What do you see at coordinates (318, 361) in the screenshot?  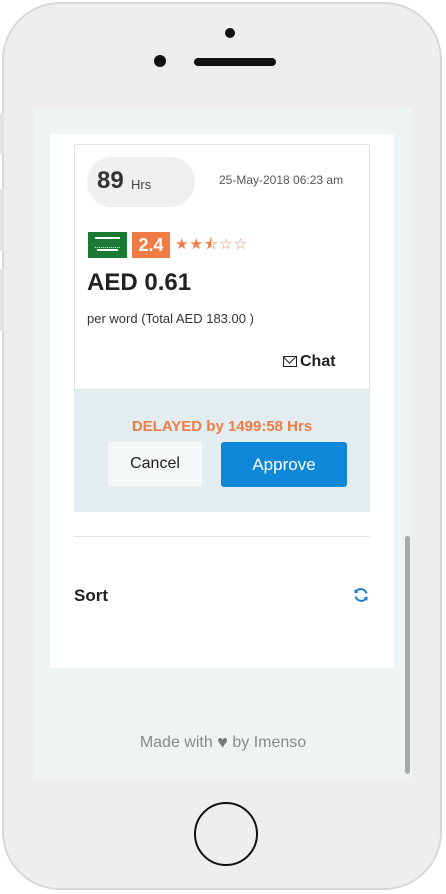 I see `chat-label: Chat` at bounding box center [318, 361].